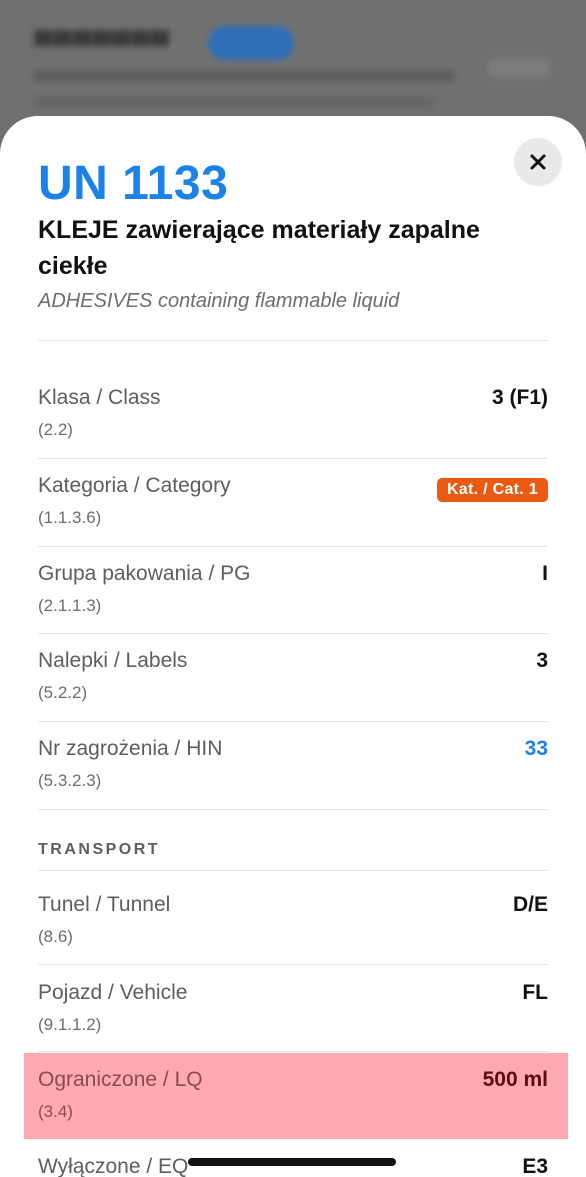  I want to click on transport-row-tunnel: Tunel / Tunnel (8.6) D/E, so click(293, 922).